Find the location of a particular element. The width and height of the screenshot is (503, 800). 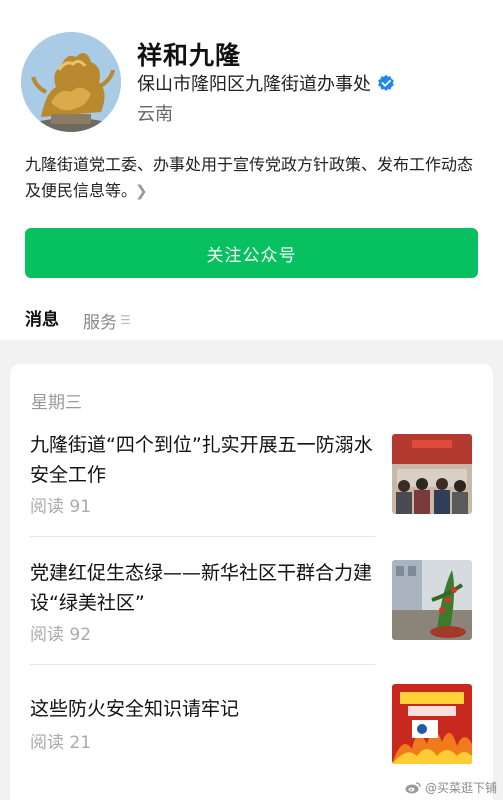

account-region: 云南 is located at coordinates (155, 114).